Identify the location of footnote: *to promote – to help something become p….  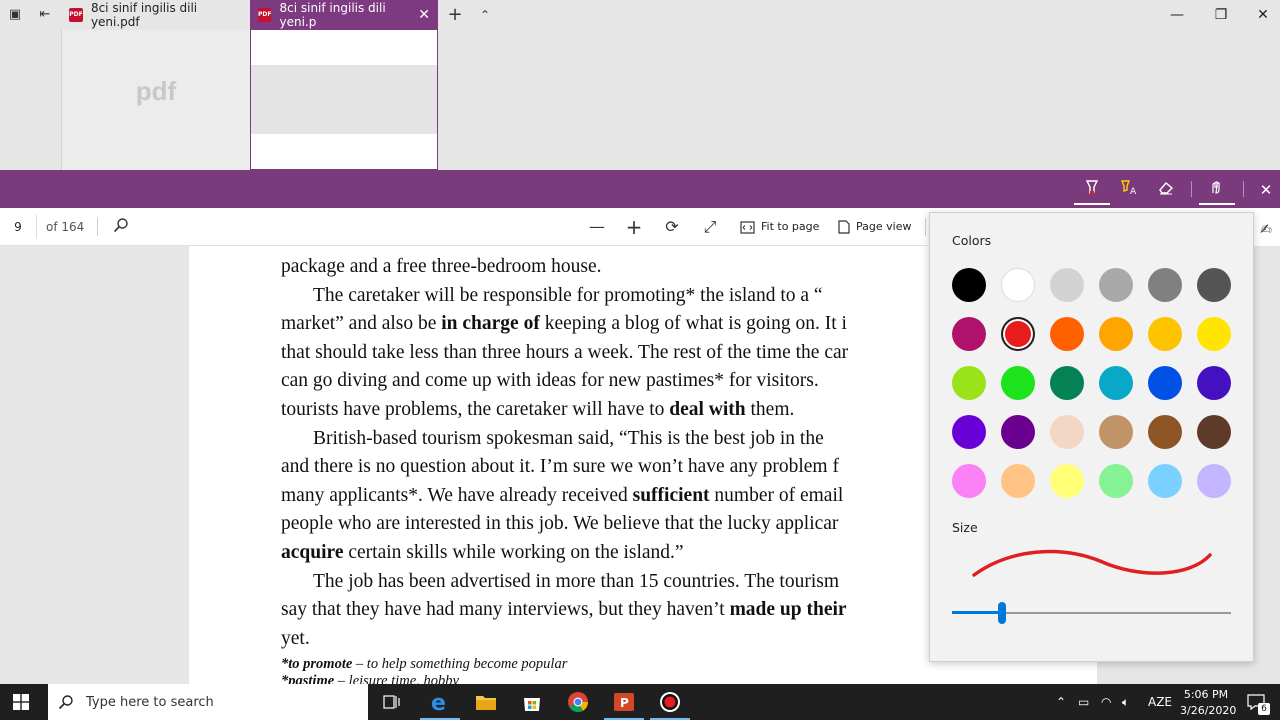
(424, 664).